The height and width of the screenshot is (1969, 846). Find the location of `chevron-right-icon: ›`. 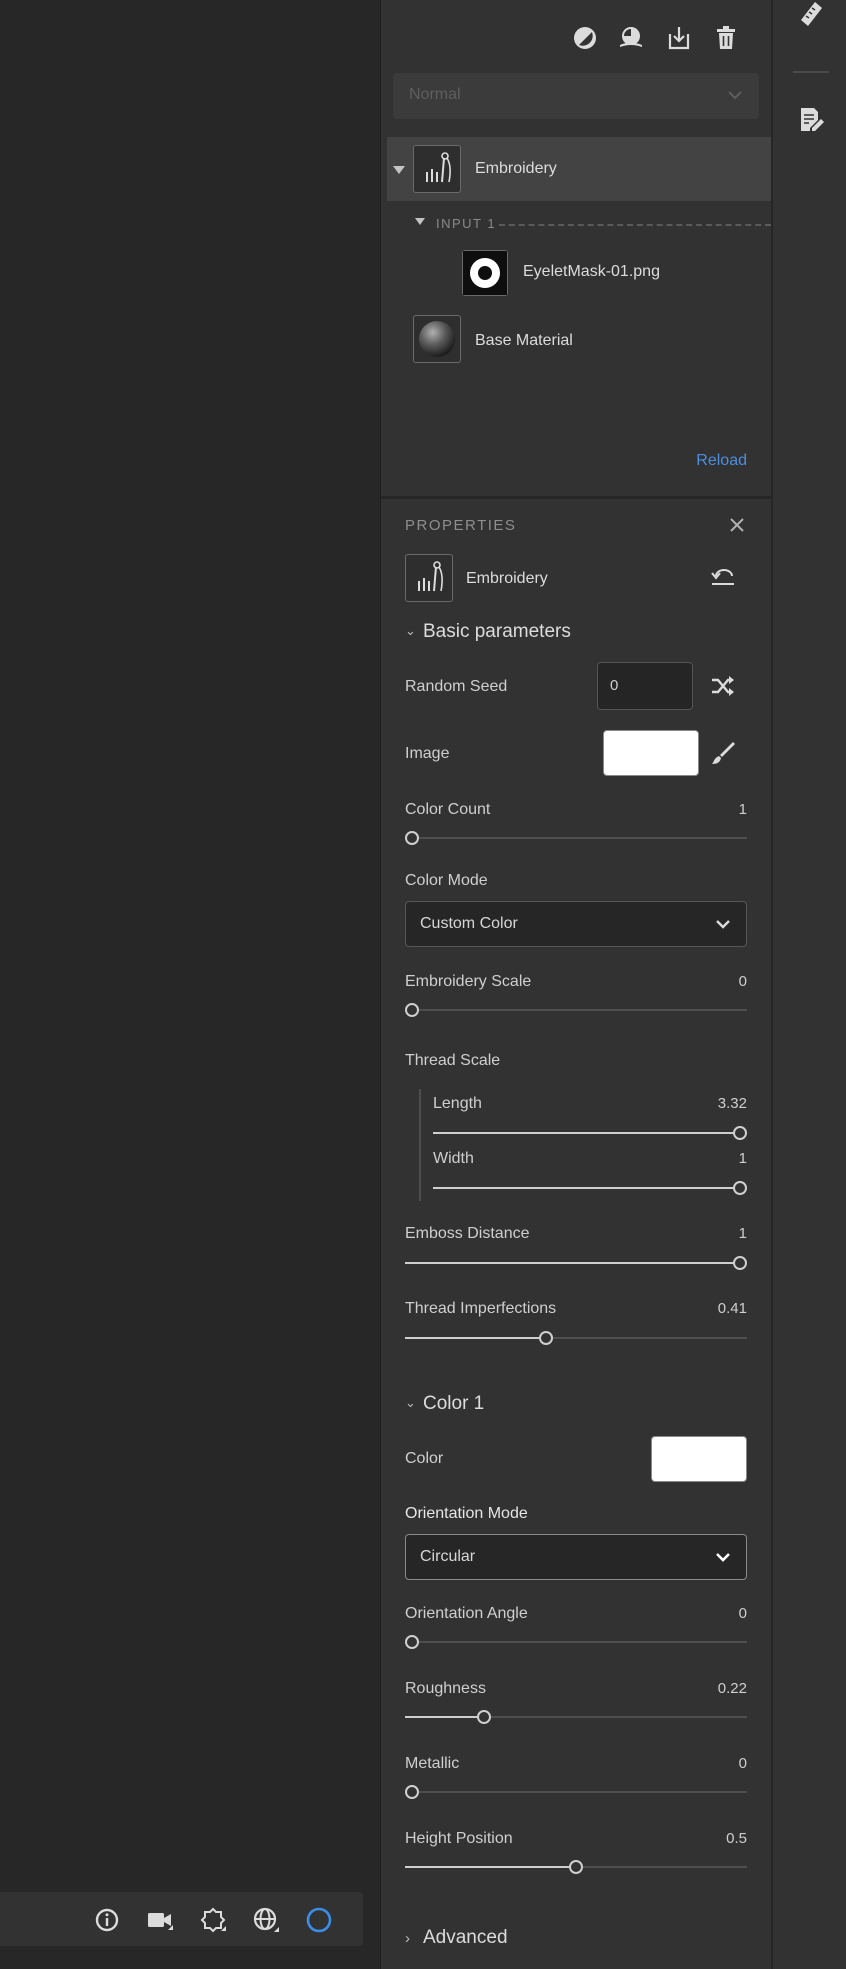

chevron-right-icon: › is located at coordinates (407, 1938).